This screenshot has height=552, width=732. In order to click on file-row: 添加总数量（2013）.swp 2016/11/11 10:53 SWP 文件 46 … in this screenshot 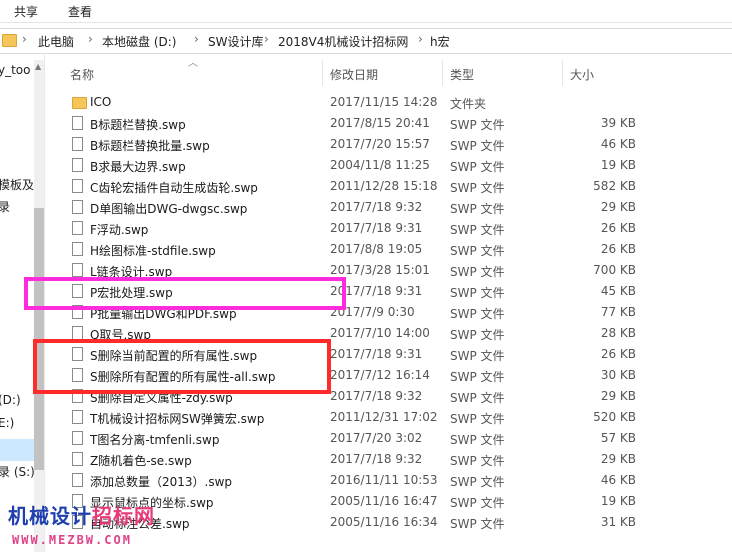, I will do `click(366, 480)`.